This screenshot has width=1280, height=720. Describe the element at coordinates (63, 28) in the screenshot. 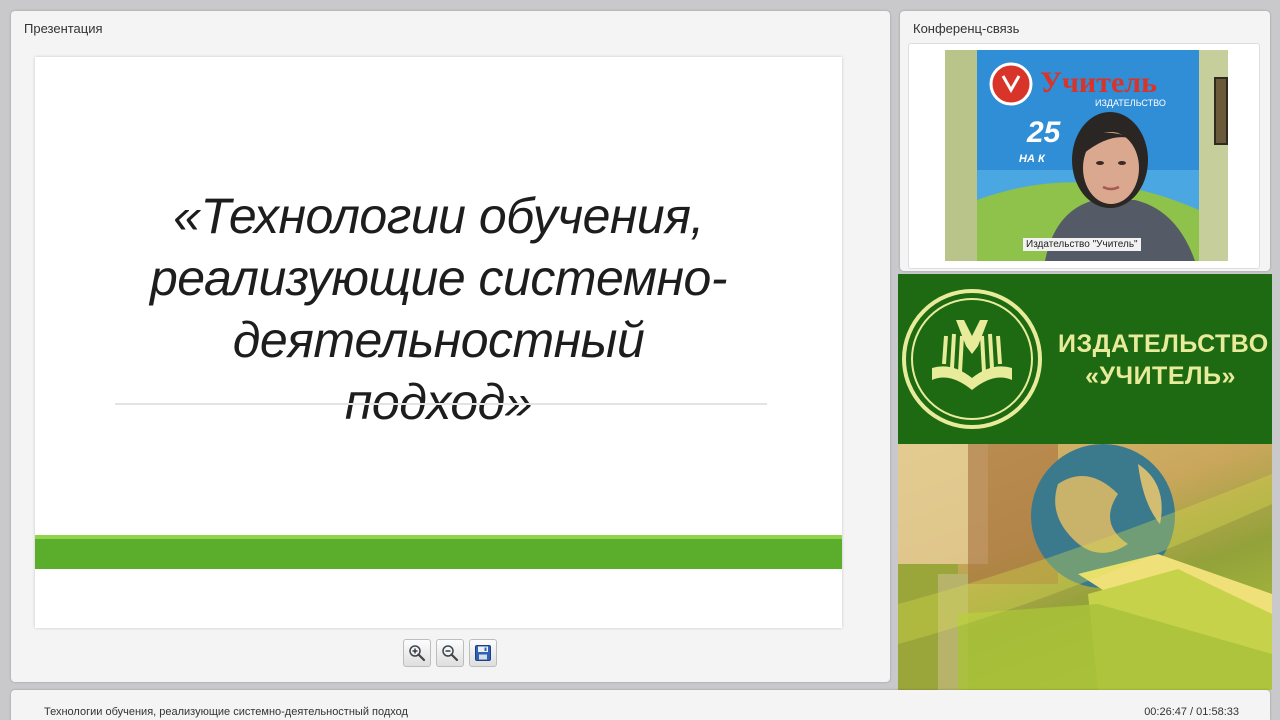

I see `presentation-panel-title: Презентация` at that location.